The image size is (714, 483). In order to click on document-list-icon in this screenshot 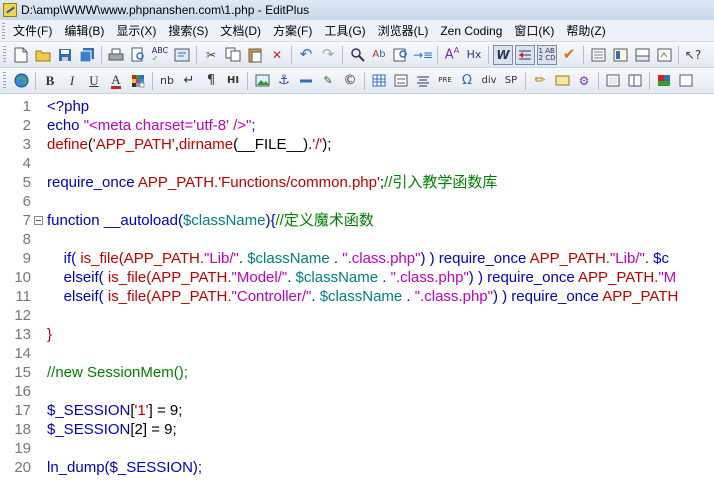, I will do `click(598, 55)`.